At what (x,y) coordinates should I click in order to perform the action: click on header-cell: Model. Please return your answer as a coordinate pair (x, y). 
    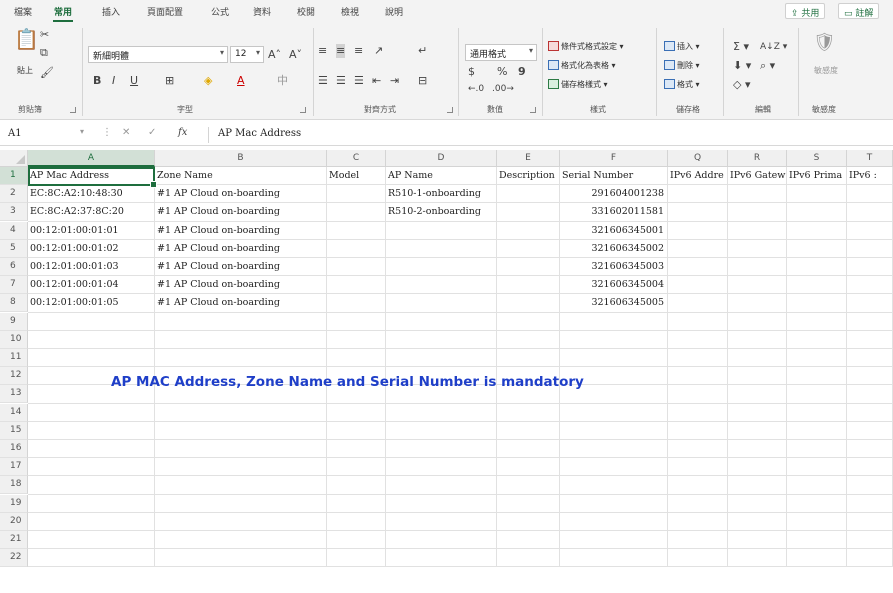
    Looking at the image, I should click on (356, 176).